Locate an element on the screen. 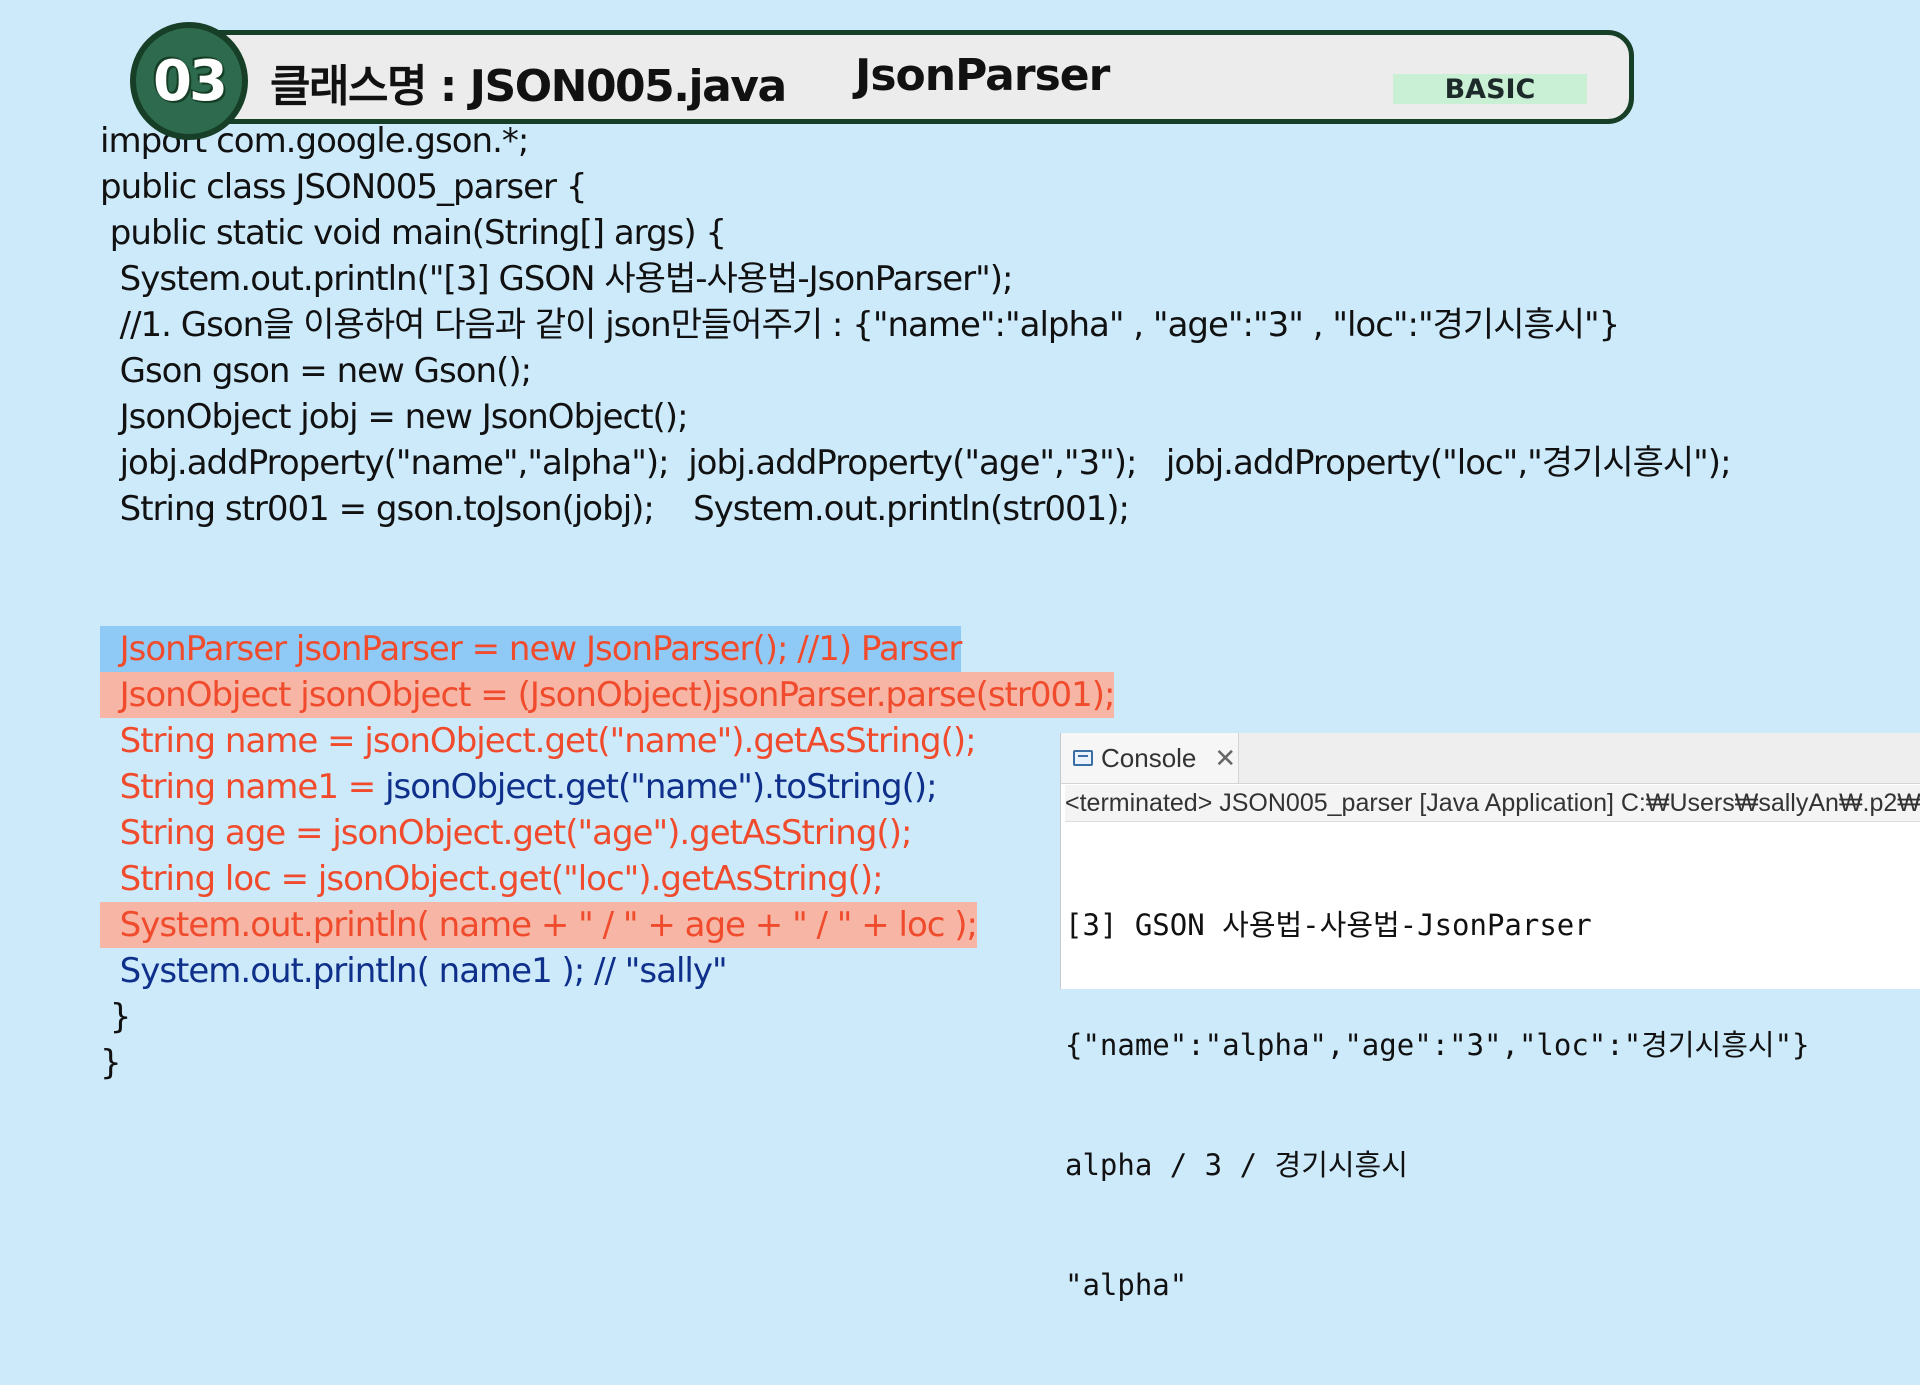  code-segment: String name1 = is located at coordinates (243, 787).